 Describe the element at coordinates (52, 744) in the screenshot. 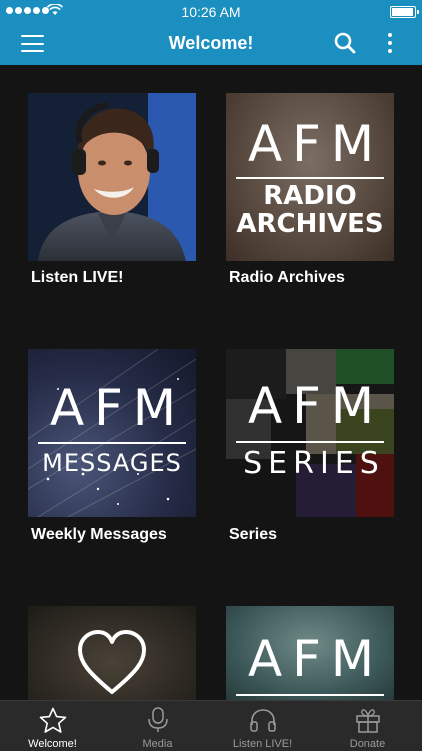

I see `tab-label-welcome: Welcome!` at that location.